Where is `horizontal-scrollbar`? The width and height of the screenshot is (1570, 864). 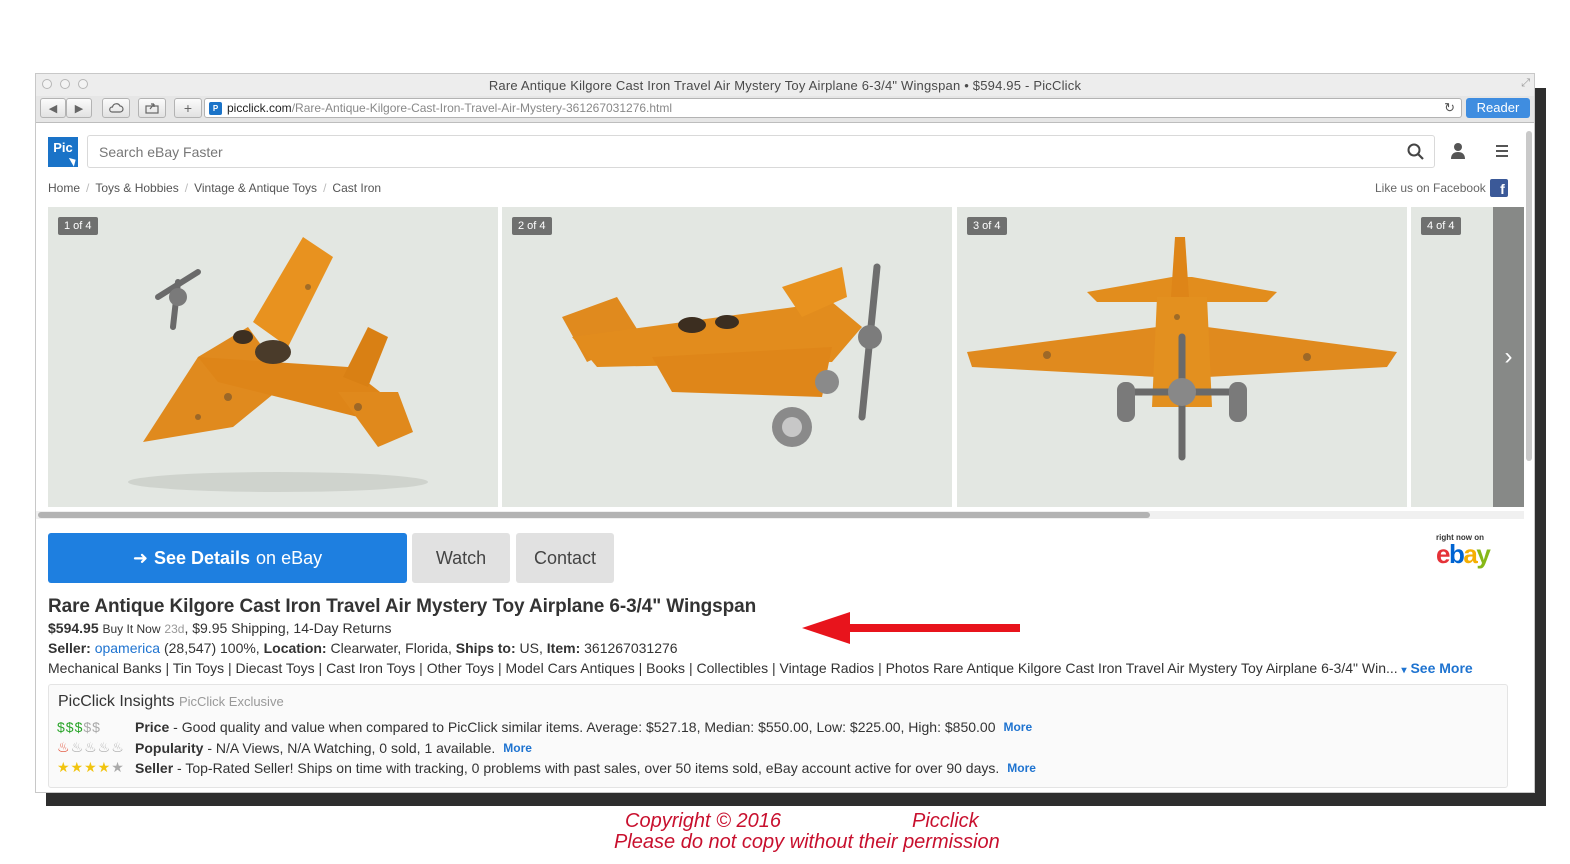 horizontal-scrollbar is located at coordinates (780, 515).